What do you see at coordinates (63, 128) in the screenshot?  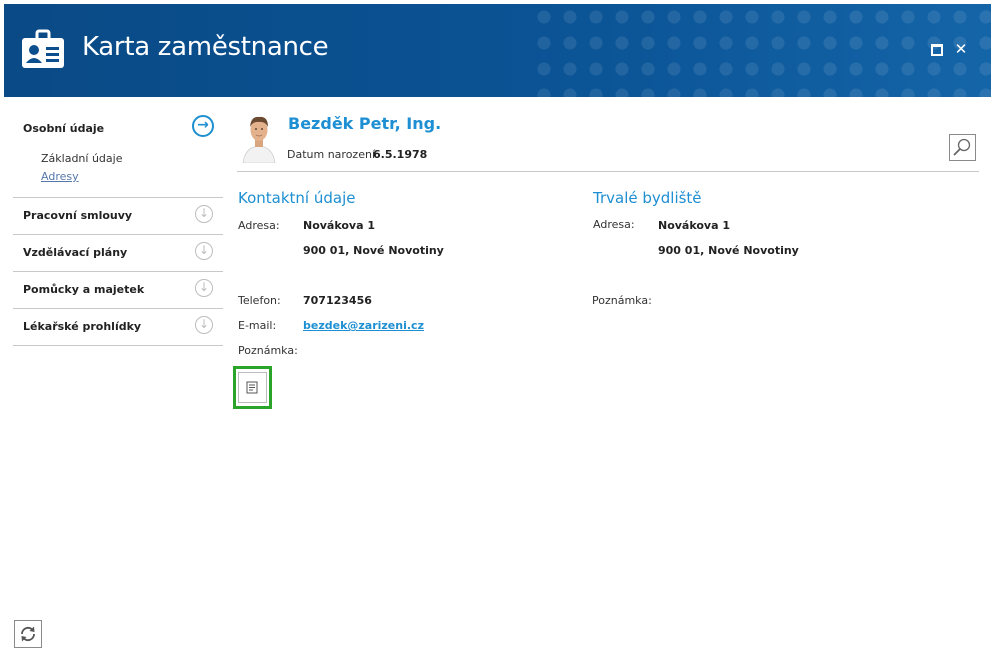 I see `sidebar-section-label: Osobní údaje` at bounding box center [63, 128].